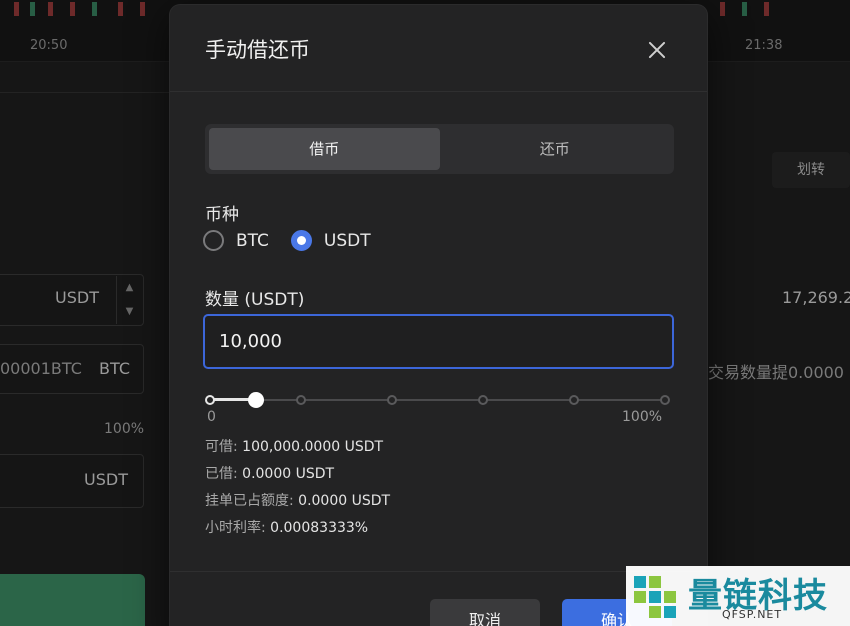  What do you see at coordinates (319, 528) in the screenshot?
I see `hourly-rate-value: 0.00083333%` at bounding box center [319, 528].